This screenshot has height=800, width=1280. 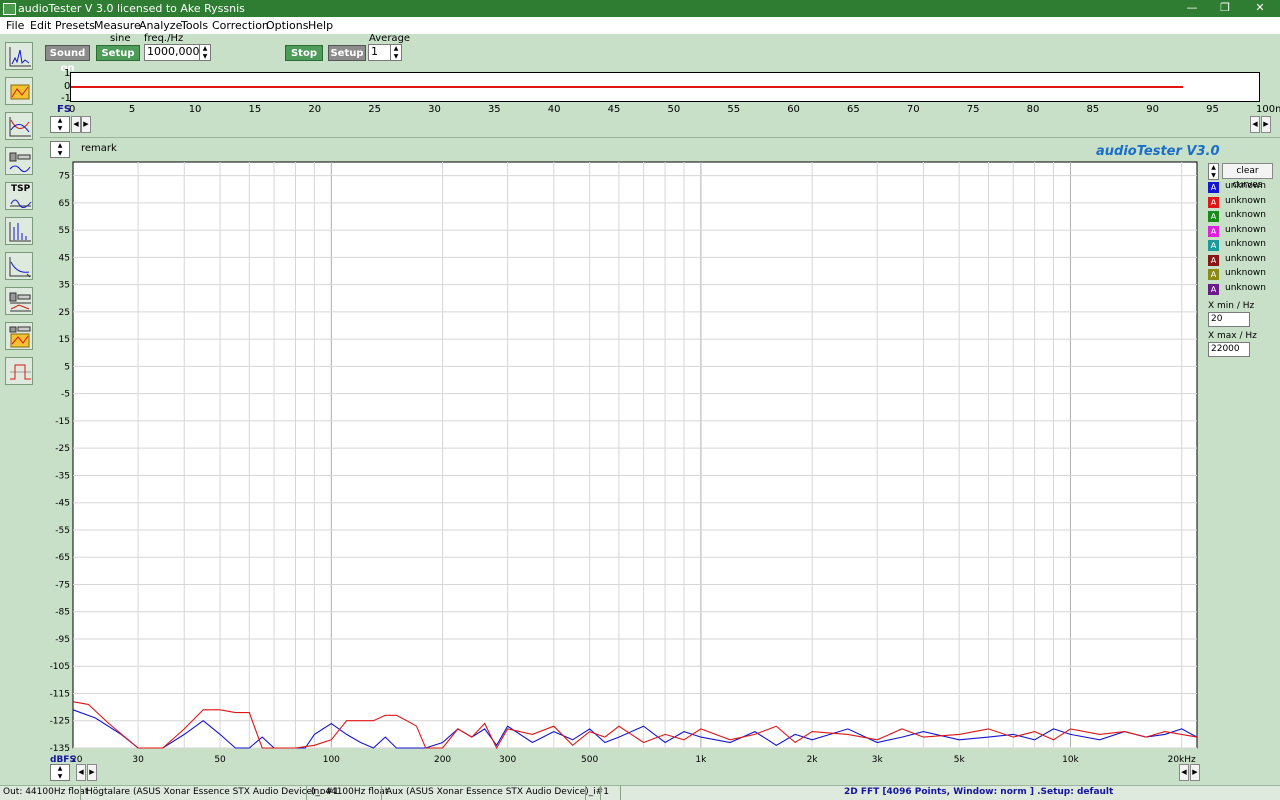 I want to click on y-tick-label: -105, so click(x=60, y=667).